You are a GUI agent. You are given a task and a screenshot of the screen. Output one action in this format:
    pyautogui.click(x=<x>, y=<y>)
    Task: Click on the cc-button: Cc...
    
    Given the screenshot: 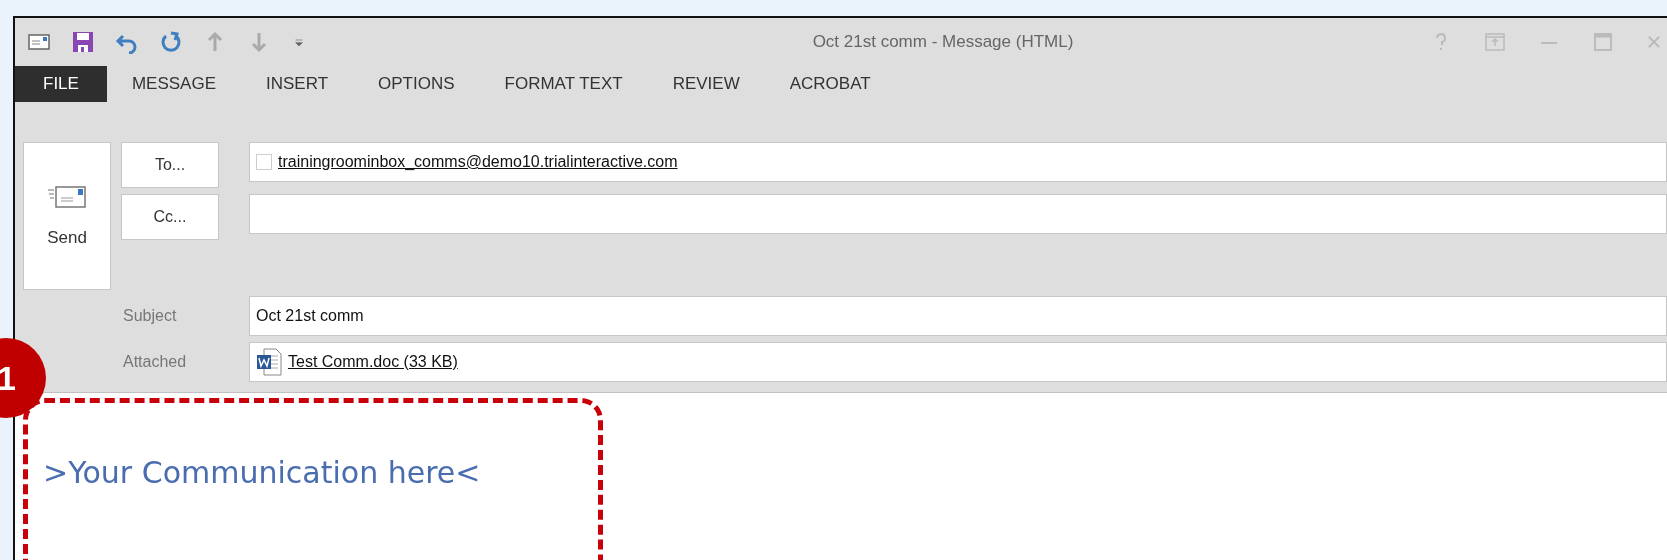 What is the action you would take?
    pyautogui.click(x=170, y=217)
    